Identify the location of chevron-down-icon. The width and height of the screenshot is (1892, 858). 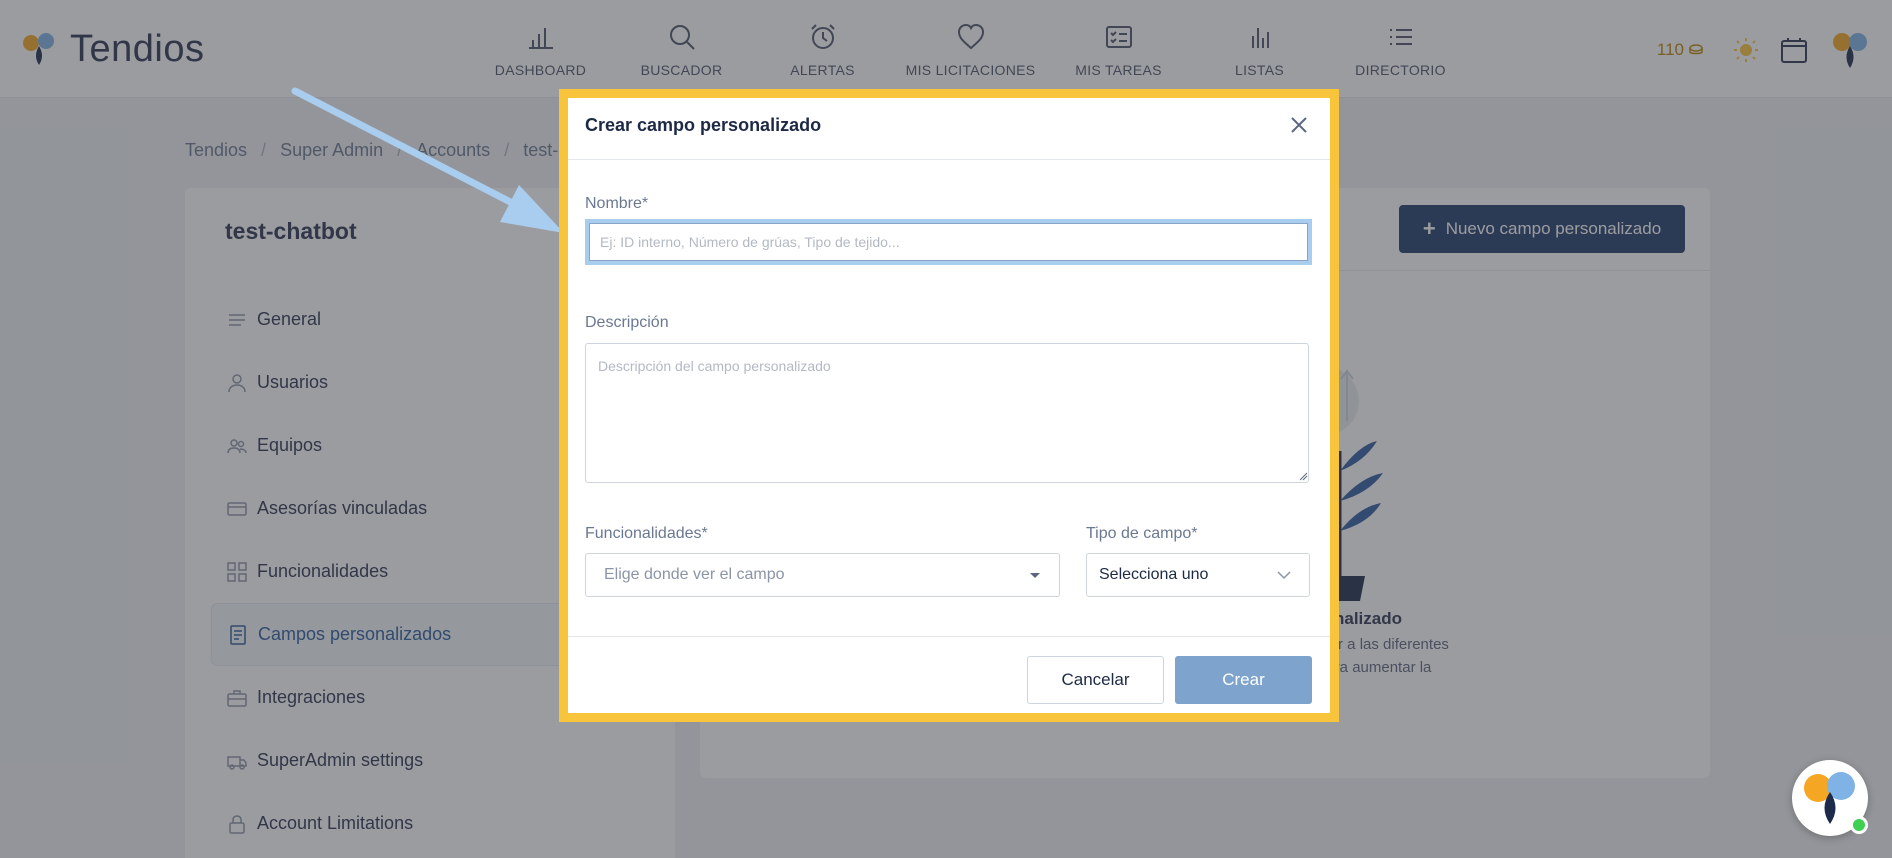
(1284, 575).